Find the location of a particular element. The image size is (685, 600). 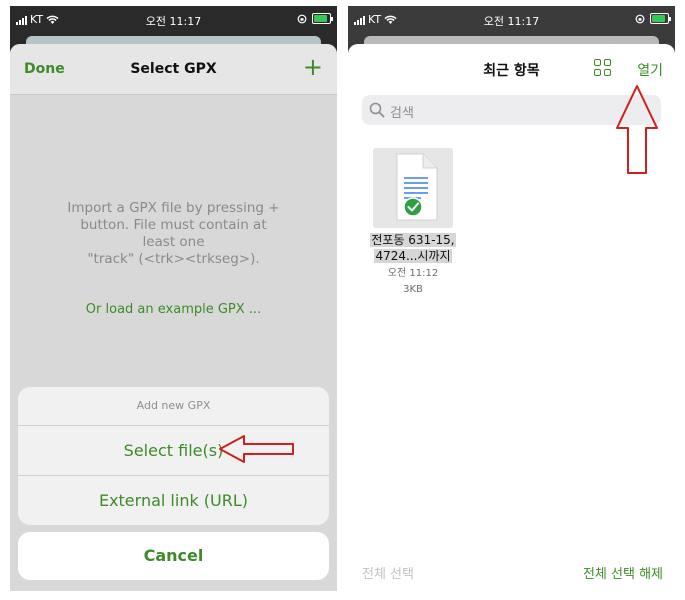

search-placeholder: 검색 is located at coordinates (402, 113).